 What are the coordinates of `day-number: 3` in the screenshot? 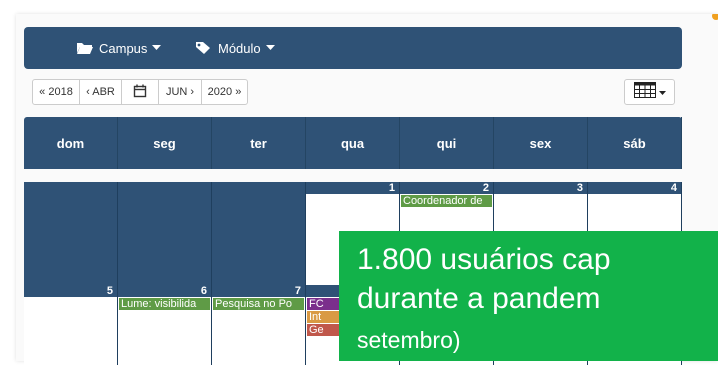 It's located at (579, 188).